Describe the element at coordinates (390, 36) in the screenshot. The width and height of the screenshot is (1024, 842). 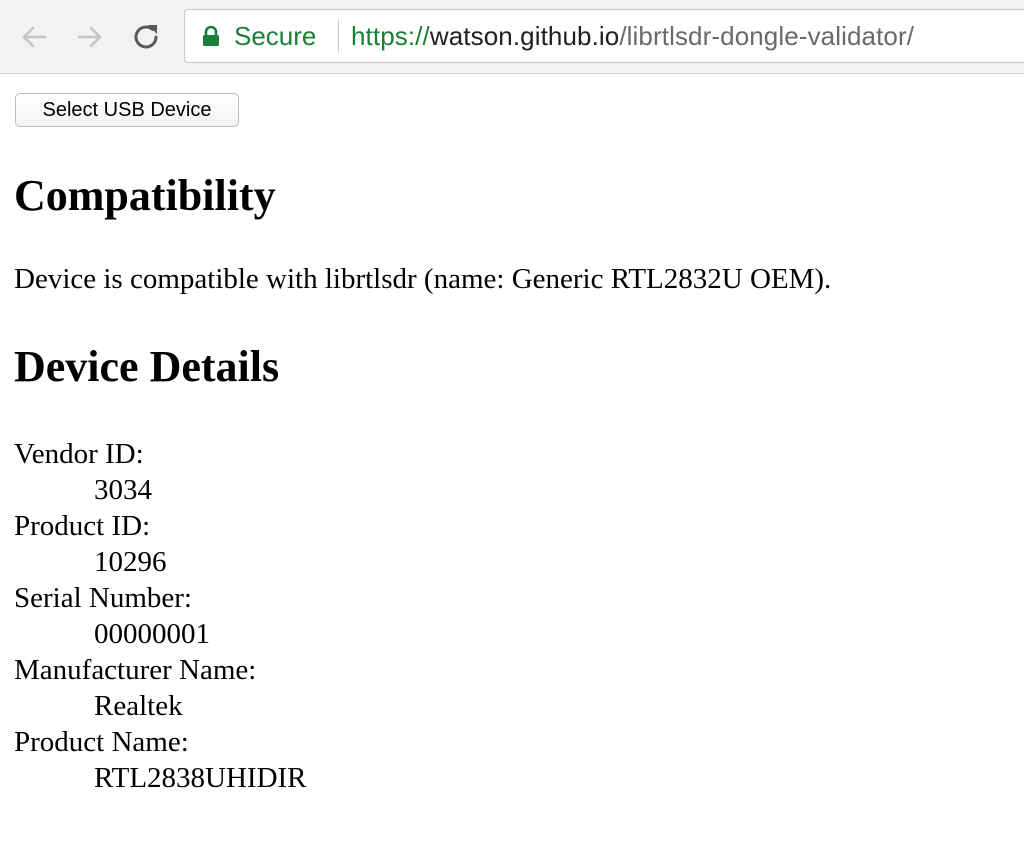
I see `url-scheme: https://` at that location.